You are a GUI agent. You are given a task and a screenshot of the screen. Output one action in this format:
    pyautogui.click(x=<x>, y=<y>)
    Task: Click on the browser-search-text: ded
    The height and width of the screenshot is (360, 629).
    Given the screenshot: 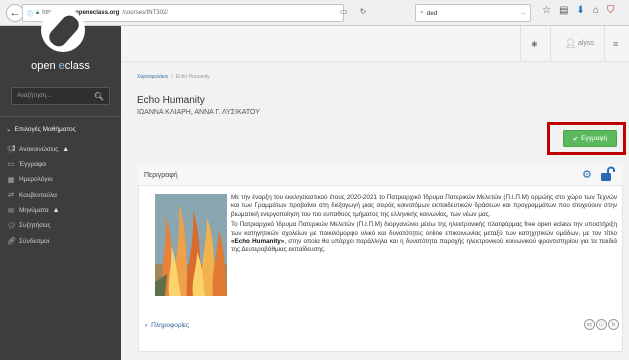 What is the action you would take?
    pyautogui.click(x=432, y=13)
    